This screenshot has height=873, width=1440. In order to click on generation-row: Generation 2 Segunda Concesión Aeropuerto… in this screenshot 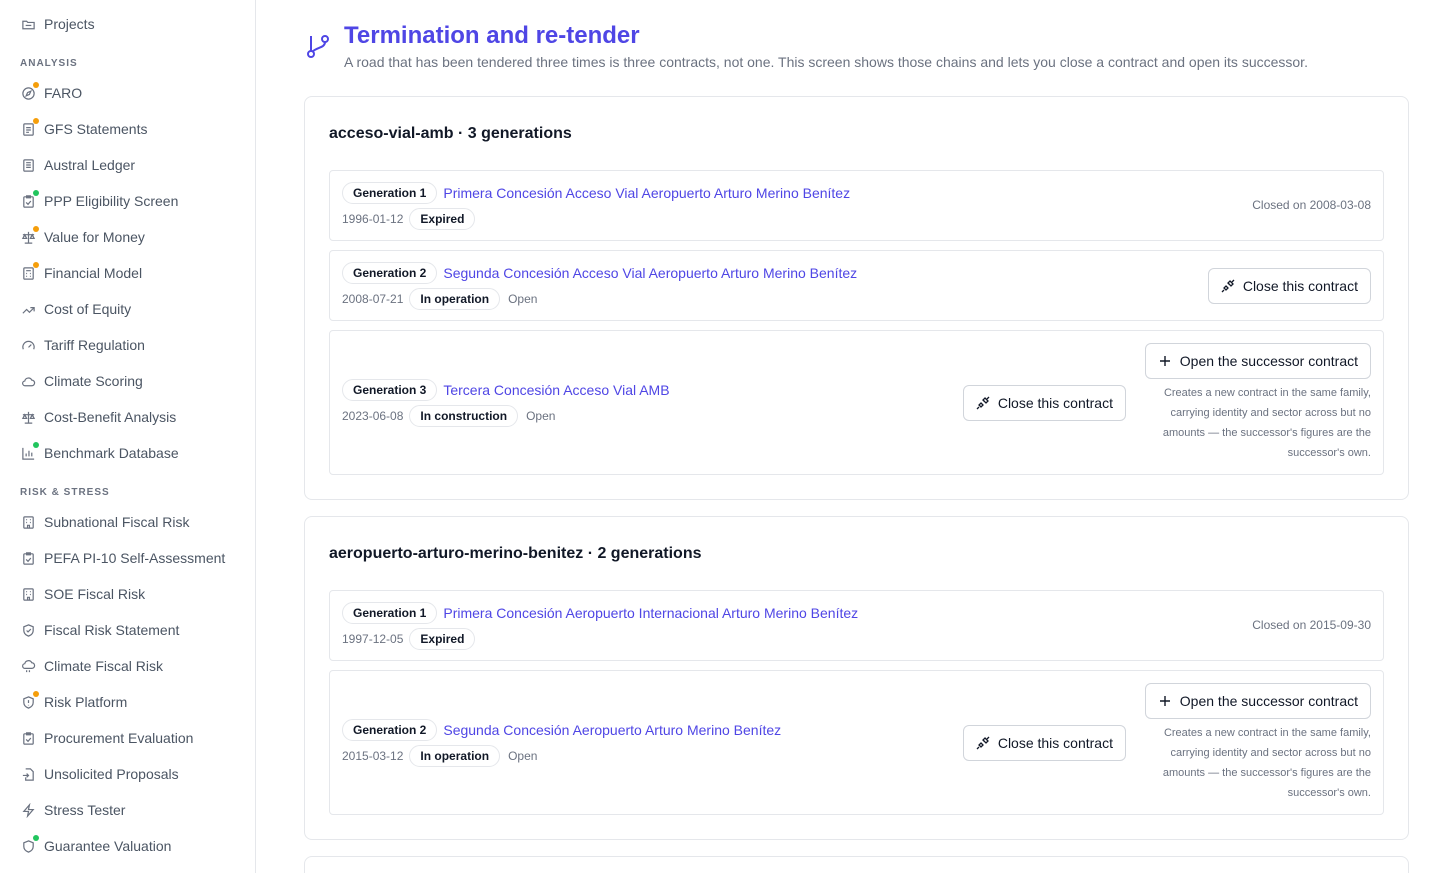, I will do `click(856, 742)`.